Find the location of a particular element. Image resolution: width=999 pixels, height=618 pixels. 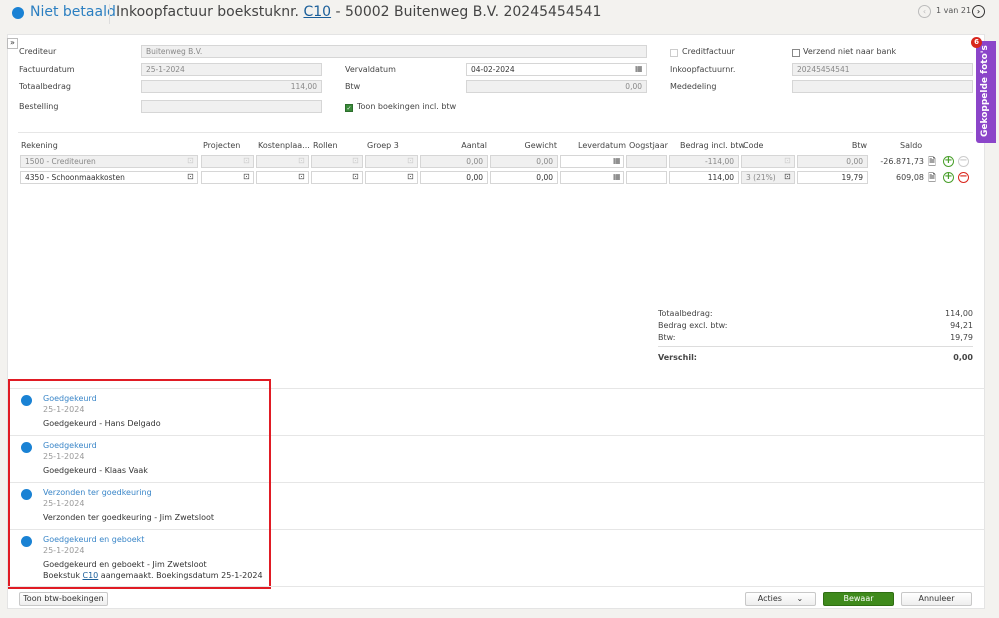

doc-link: C10 is located at coordinates (317, 12).